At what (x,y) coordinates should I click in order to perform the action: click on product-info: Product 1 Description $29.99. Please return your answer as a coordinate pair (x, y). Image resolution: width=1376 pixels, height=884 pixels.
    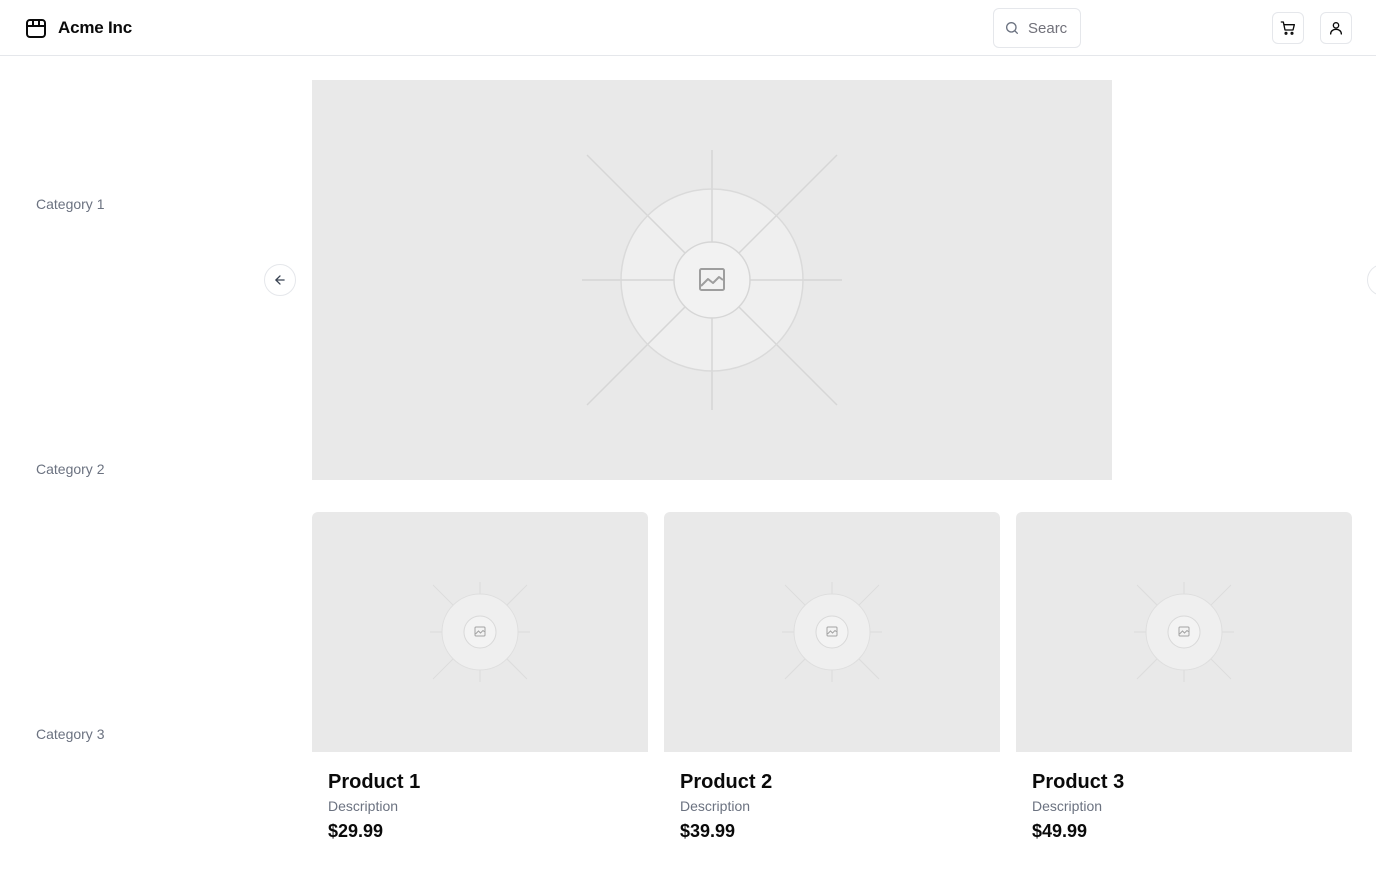
    Looking at the image, I should click on (480, 797).